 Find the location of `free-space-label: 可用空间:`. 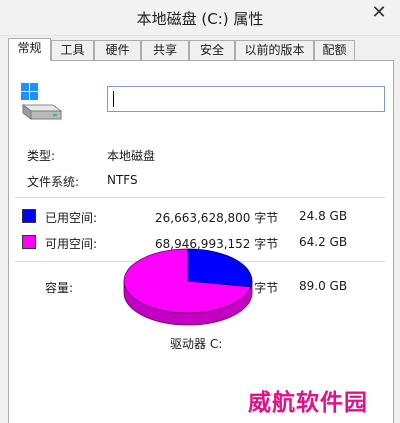

free-space-label: 可用空间: is located at coordinates (71, 244).